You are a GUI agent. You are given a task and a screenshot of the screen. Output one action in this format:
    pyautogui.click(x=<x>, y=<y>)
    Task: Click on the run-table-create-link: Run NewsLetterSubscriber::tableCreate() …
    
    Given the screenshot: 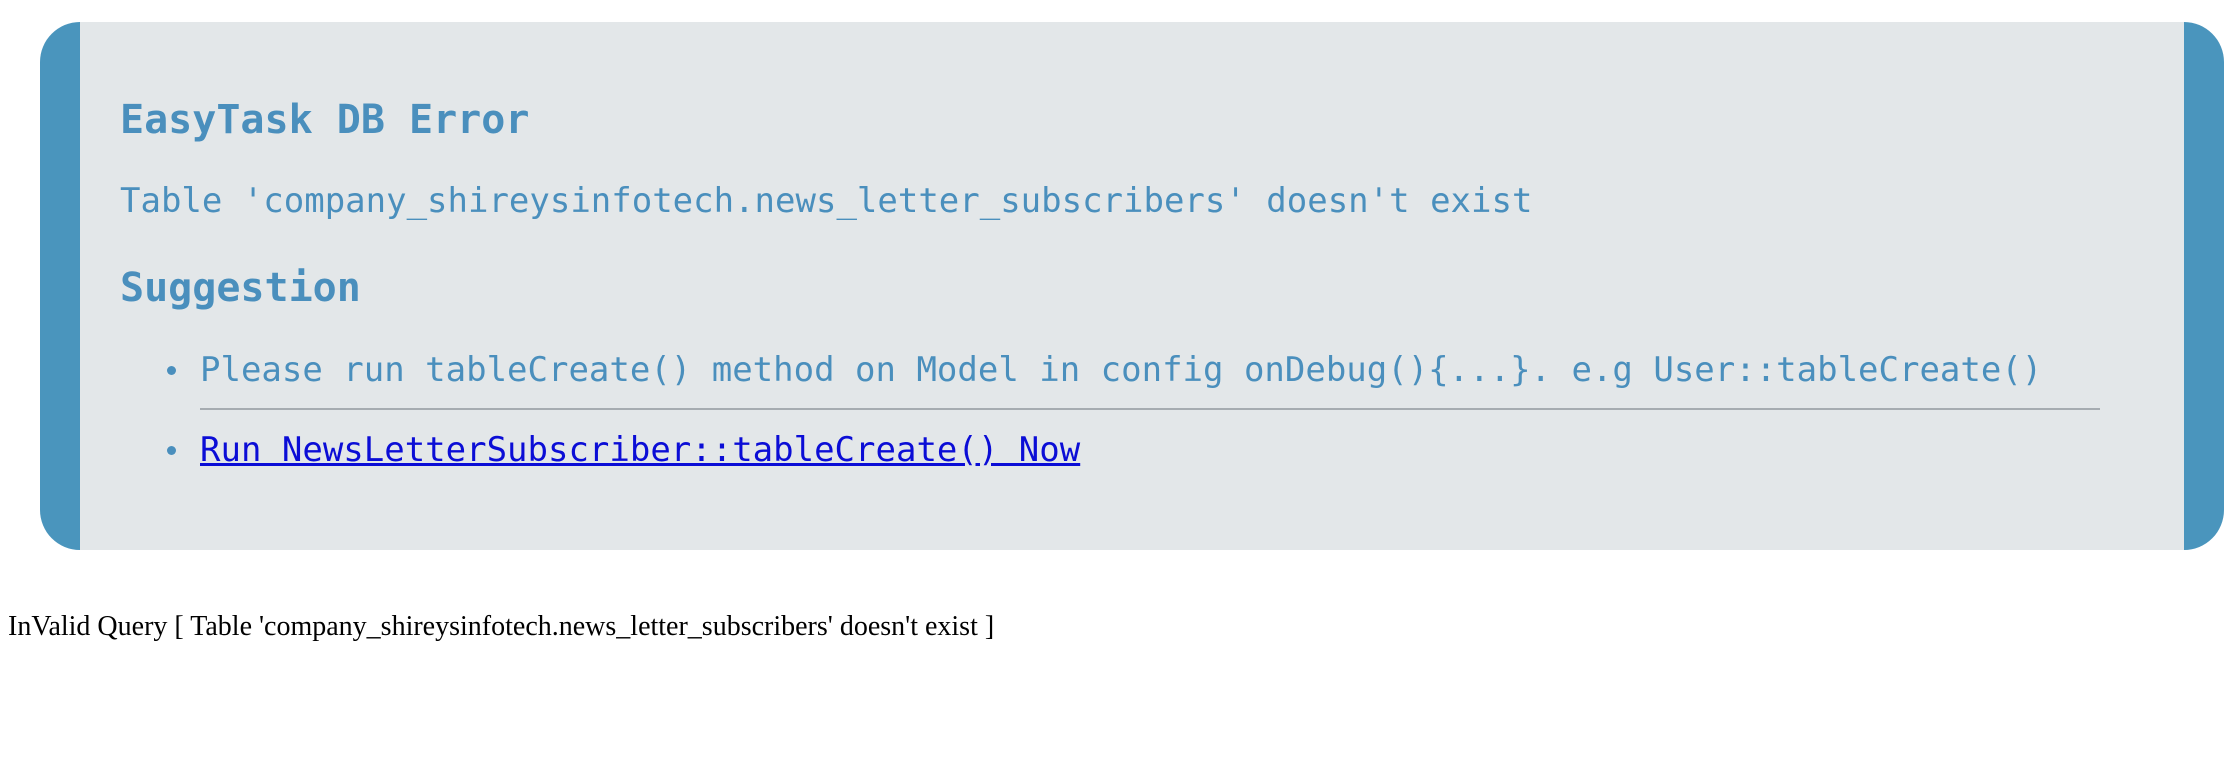 What is the action you would take?
    pyautogui.click(x=640, y=450)
    